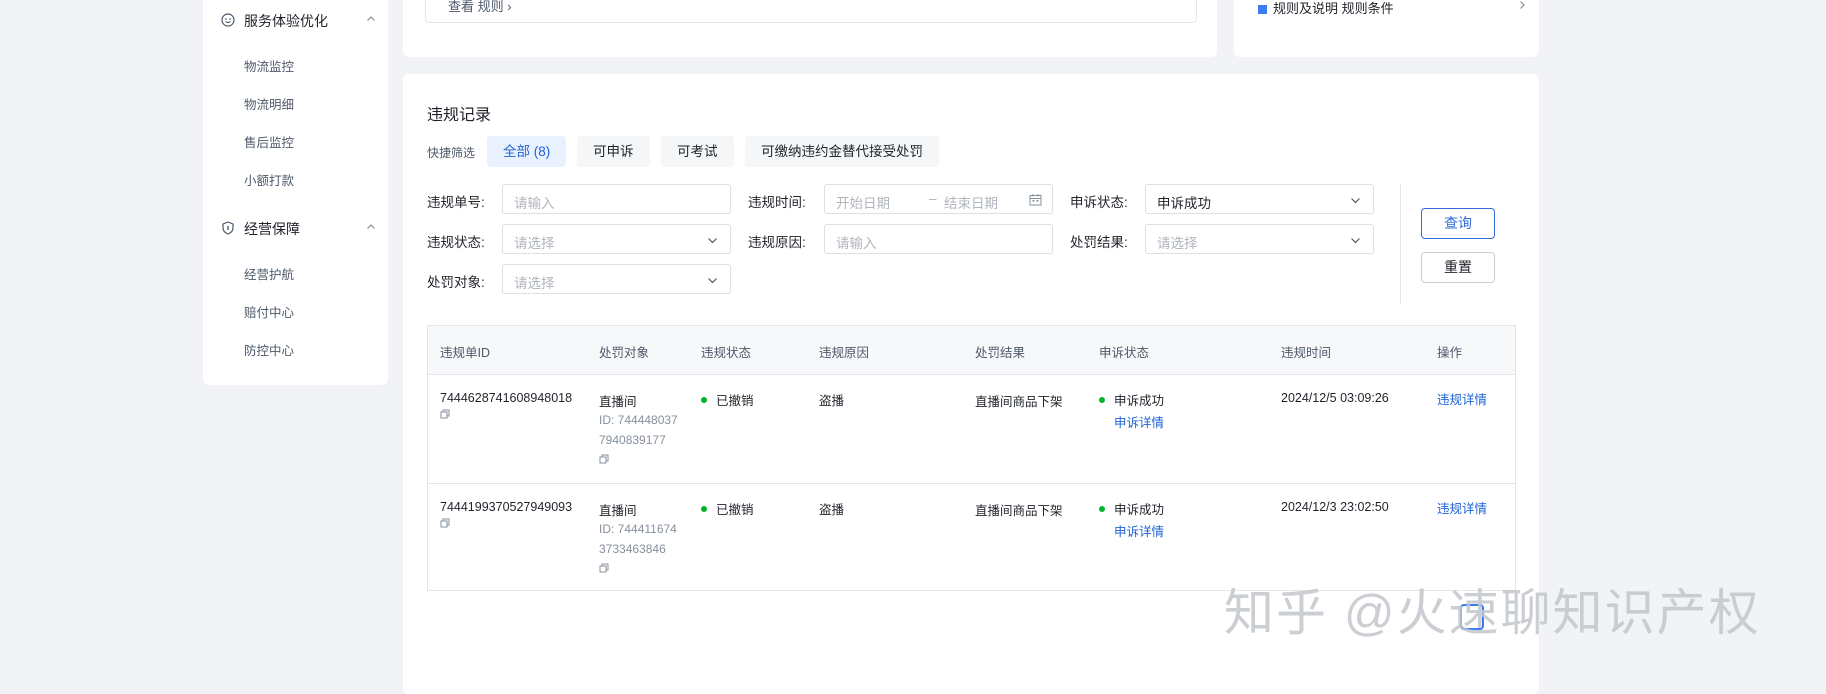 The image size is (1826, 694). I want to click on reset-button: 重置, so click(1458, 267).